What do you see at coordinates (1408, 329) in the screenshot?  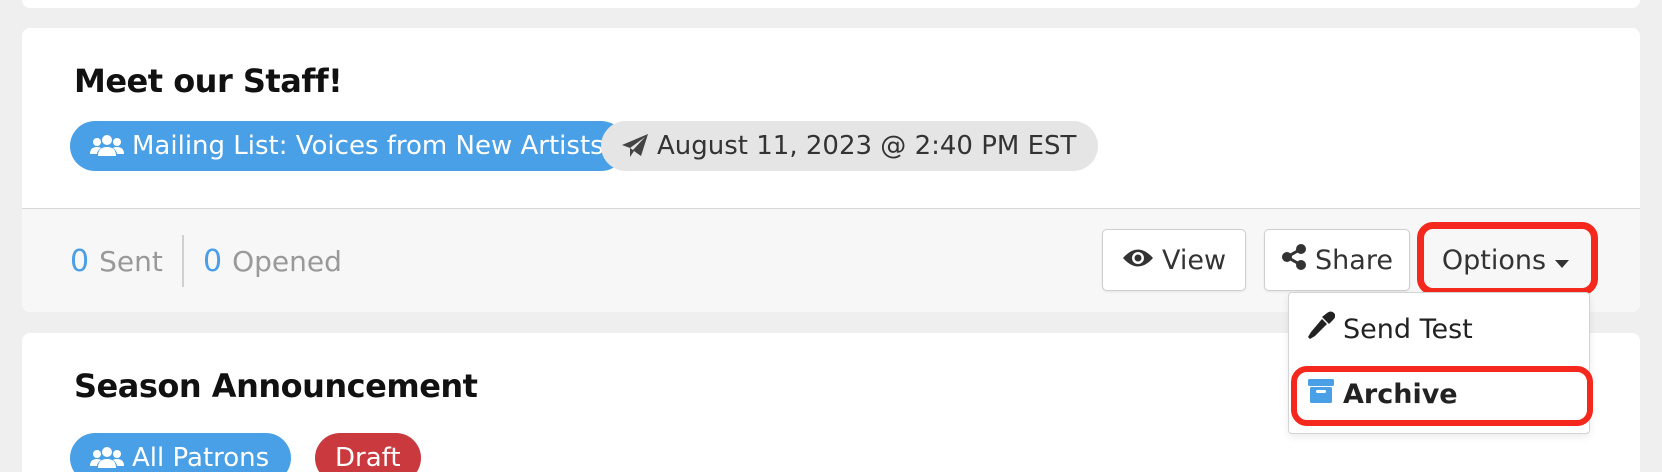 I see `send-test-label: Send Test` at bounding box center [1408, 329].